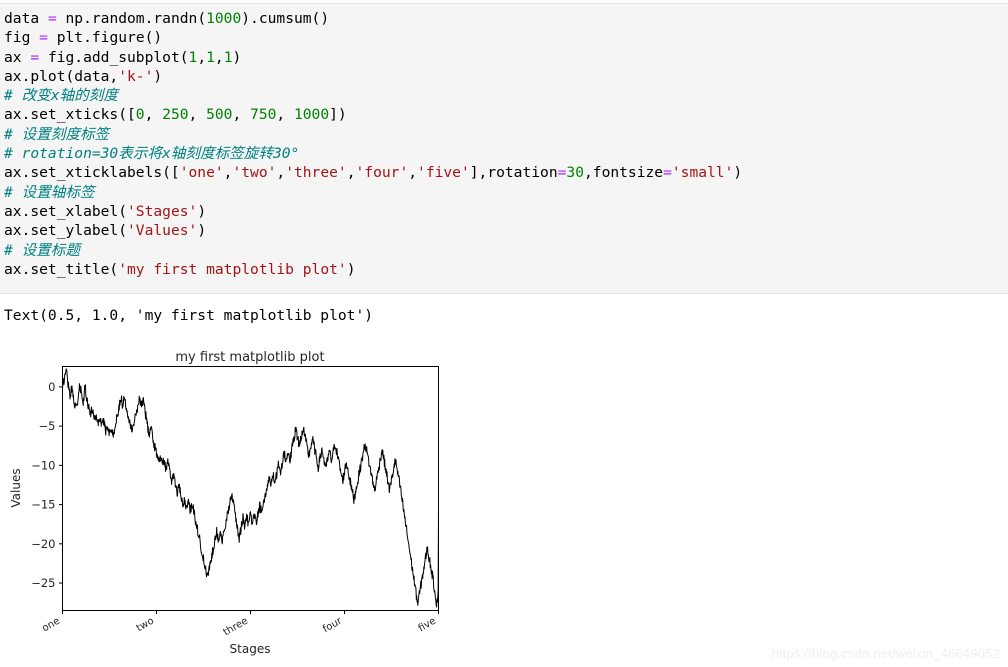 The height and width of the screenshot is (667, 1008). I want to click on code-line: # 设置标题, so click(506, 250).